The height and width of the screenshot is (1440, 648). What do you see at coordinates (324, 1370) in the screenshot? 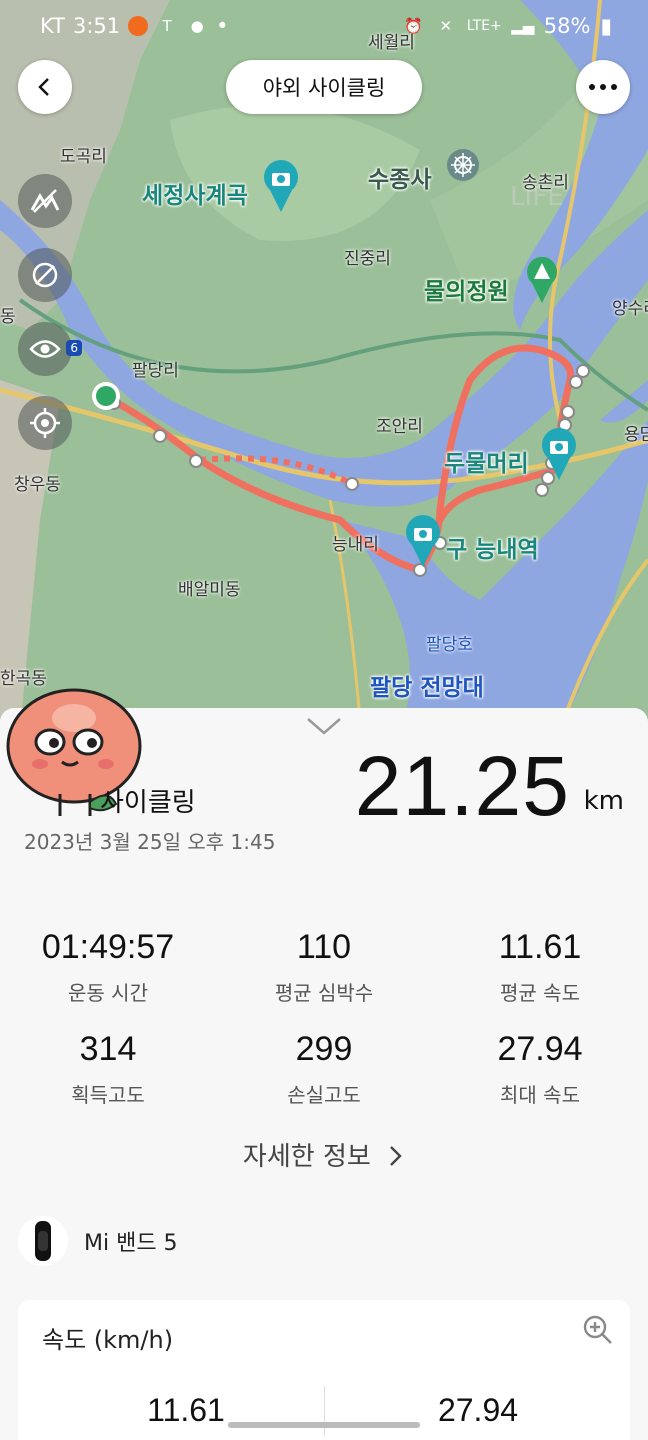
I see `speed-card: 속도 (km/h) 11.61 27.94` at bounding box center [324, 1370].